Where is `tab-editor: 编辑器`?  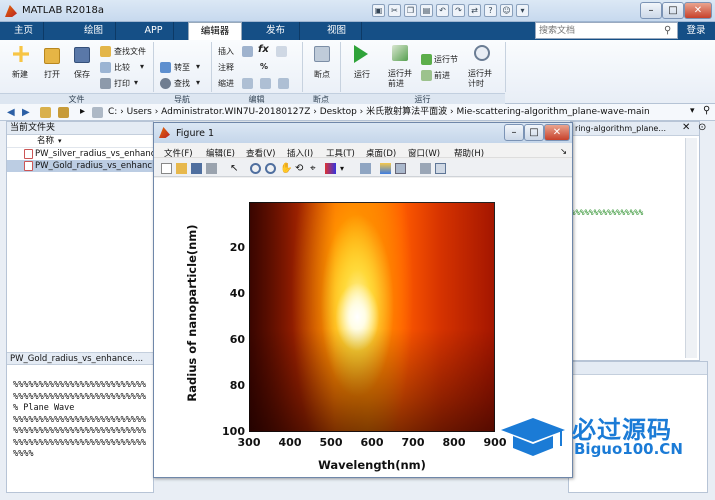 tab-editor: 编辑器 is located at coordinates (215, 31).